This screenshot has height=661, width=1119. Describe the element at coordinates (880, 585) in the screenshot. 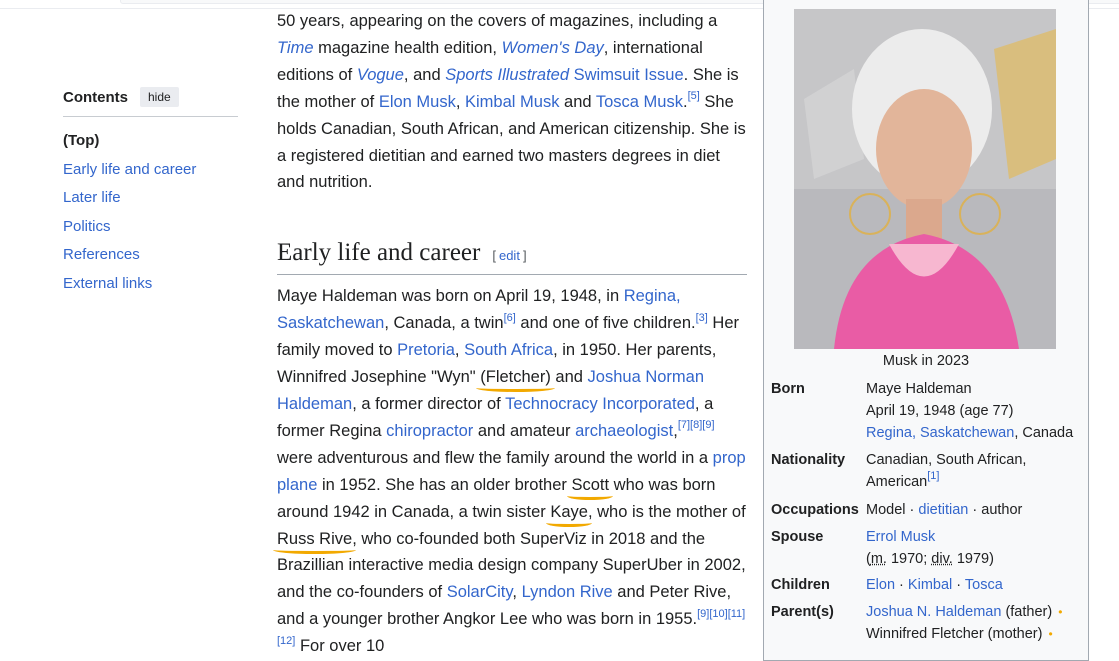

I see `link-child-elon: Elon` at that location.